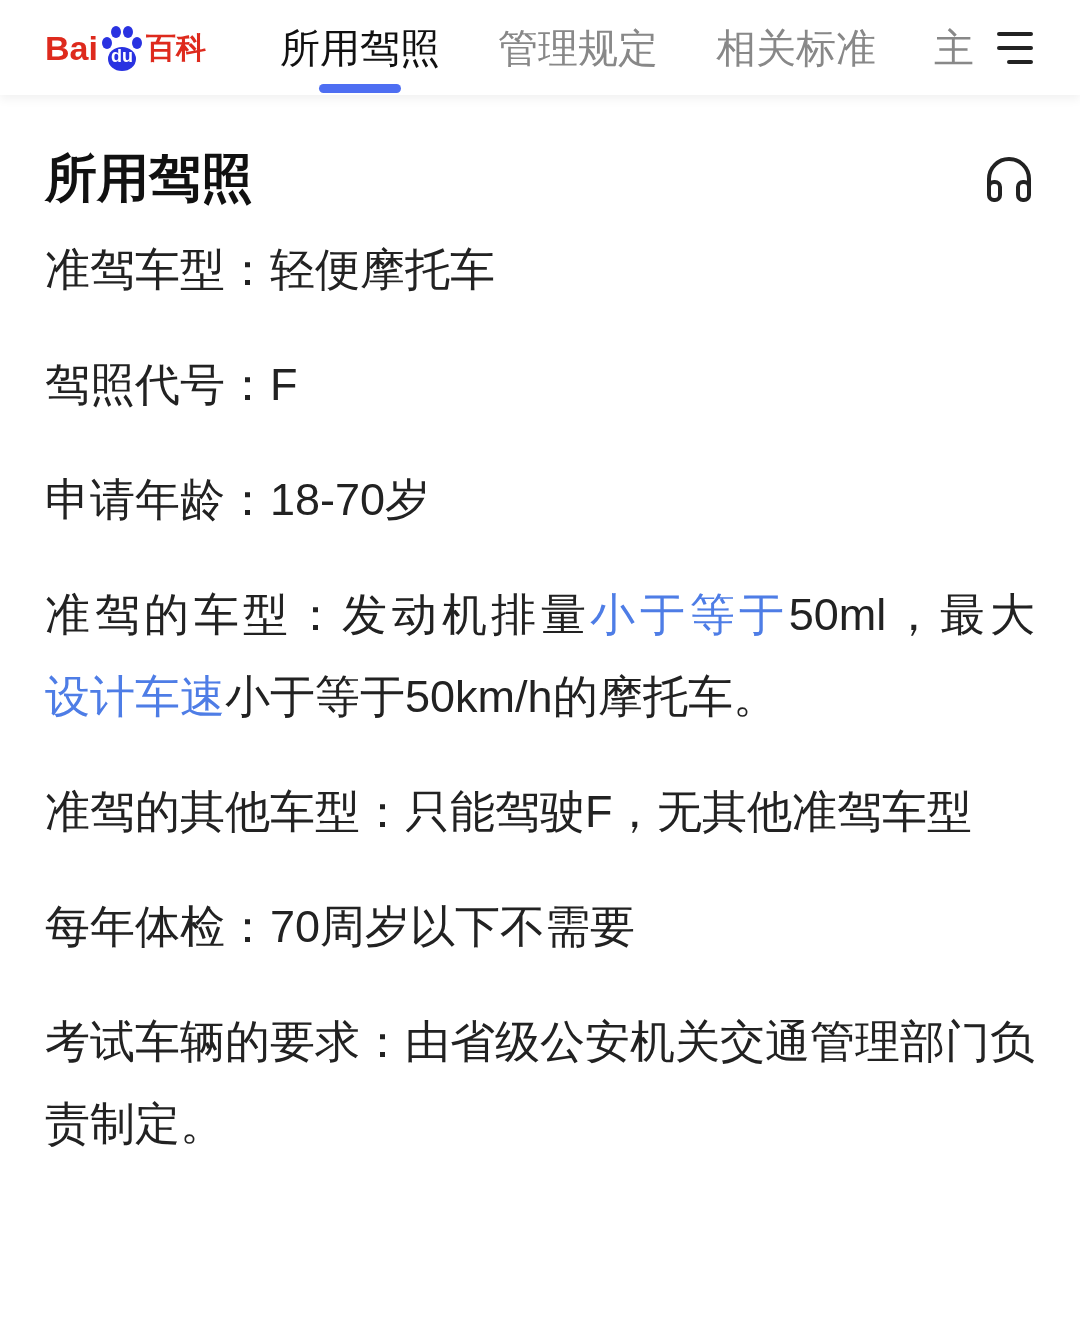  What do you see at coordinates (796, 47) in the screenshot?
I see `nav-tab: 相关标准` at bounding box center [796, 47].